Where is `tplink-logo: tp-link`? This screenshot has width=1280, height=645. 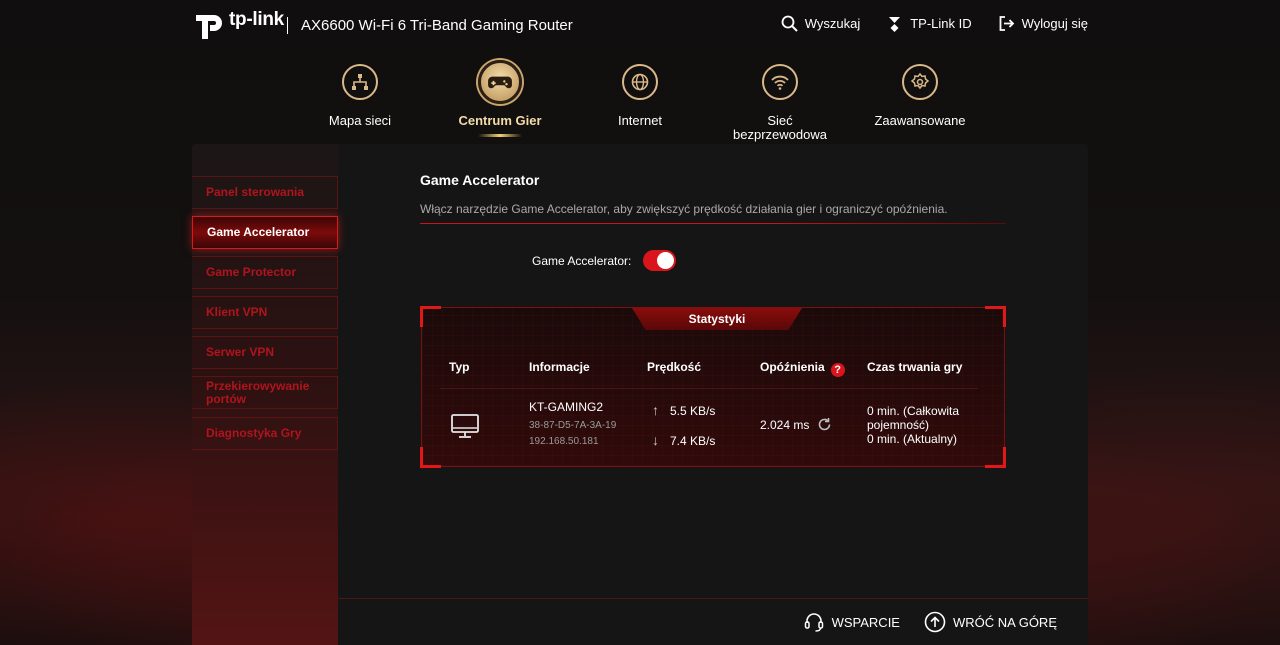
tplink-logo: tp-link is located at coordinates (238, 24).